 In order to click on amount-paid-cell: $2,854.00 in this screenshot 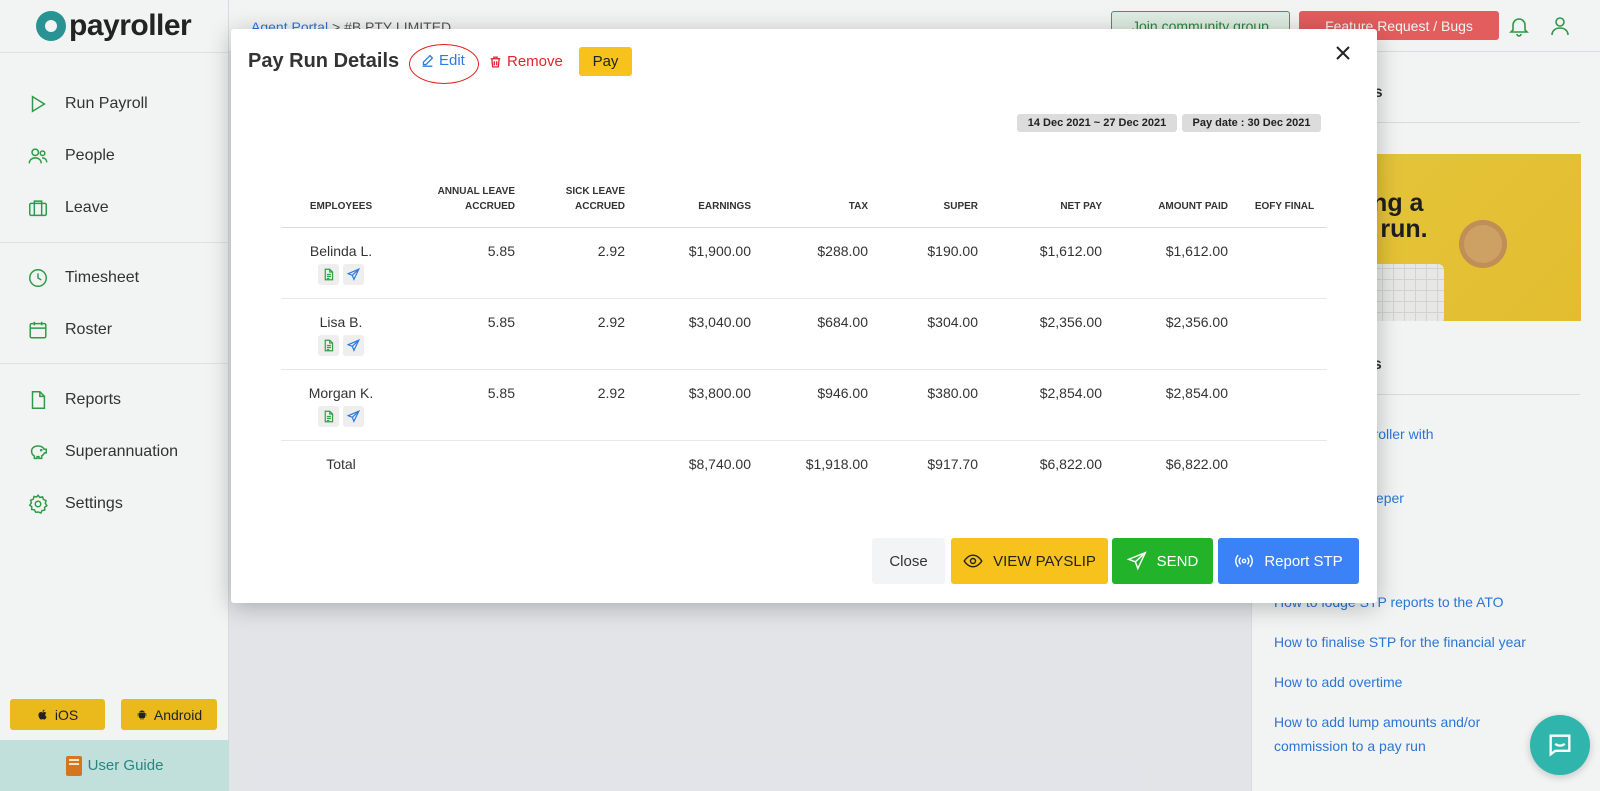, I will do `click(1179, 405)`.